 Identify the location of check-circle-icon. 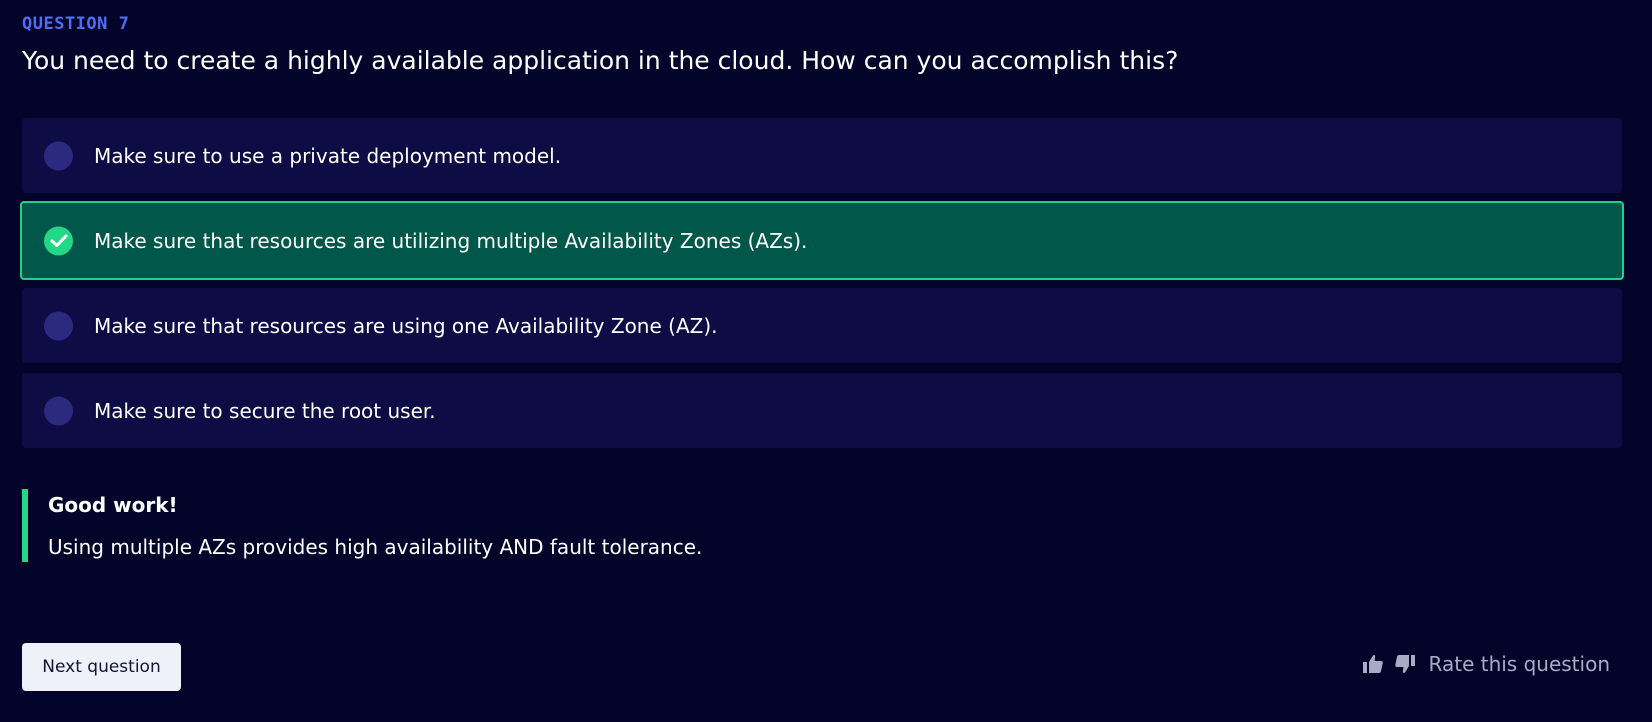
(58, 240).